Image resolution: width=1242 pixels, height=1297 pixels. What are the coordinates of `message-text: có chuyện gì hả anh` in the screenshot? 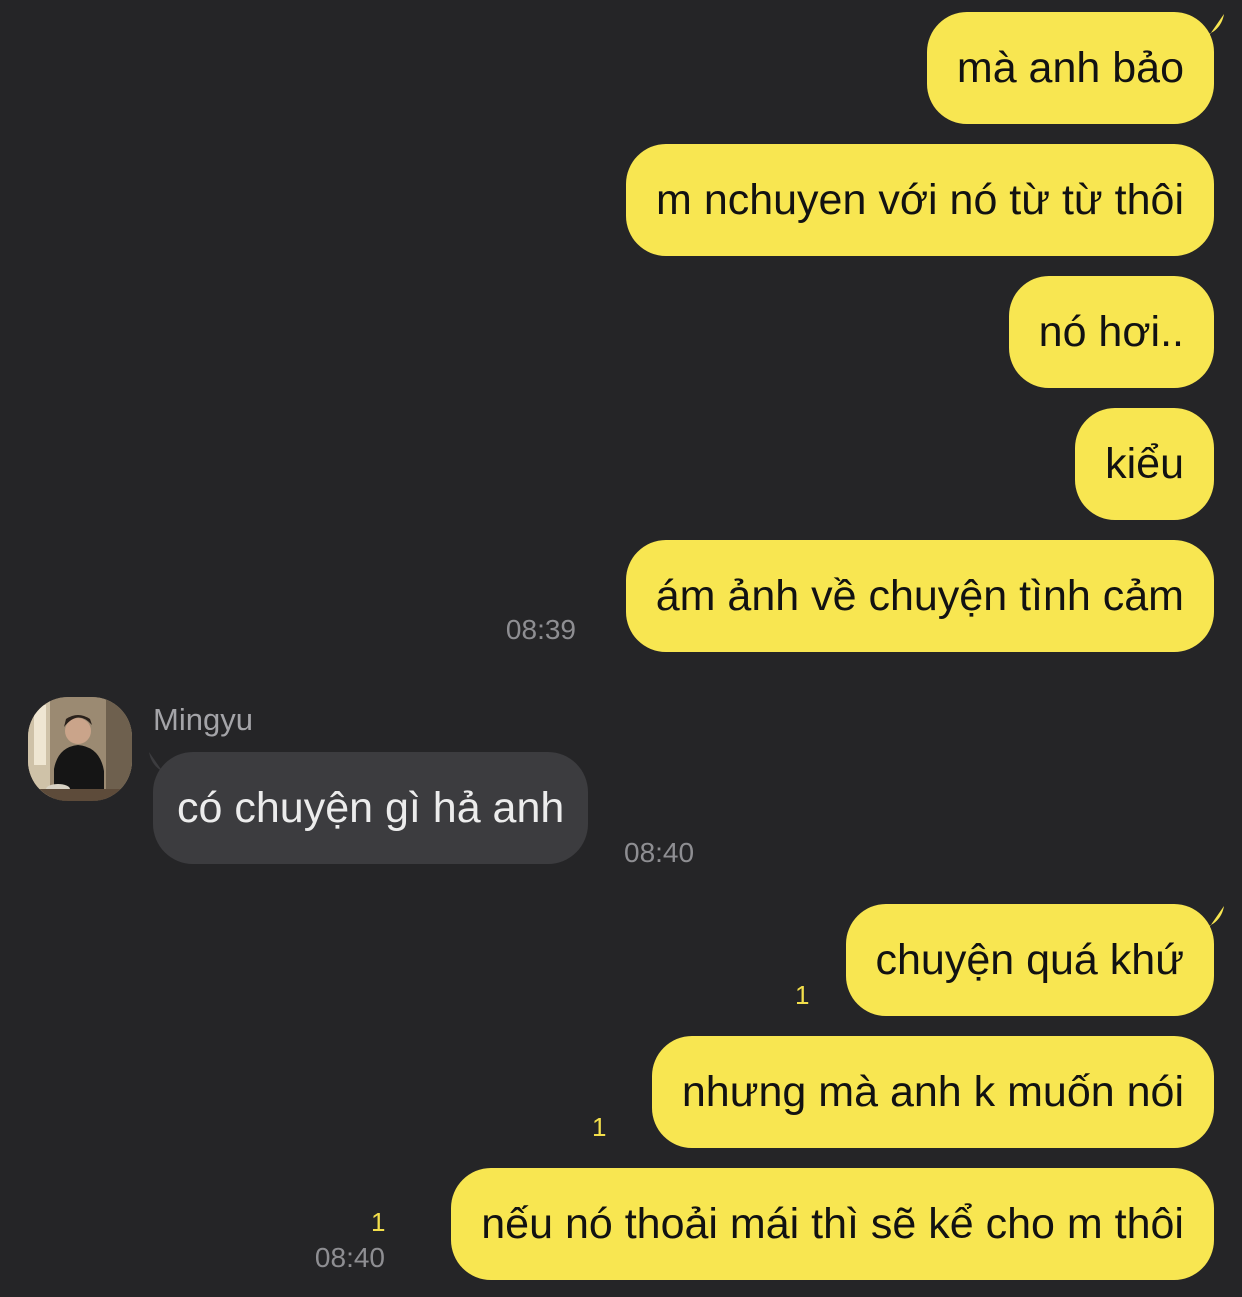 It's located at (371, 808).